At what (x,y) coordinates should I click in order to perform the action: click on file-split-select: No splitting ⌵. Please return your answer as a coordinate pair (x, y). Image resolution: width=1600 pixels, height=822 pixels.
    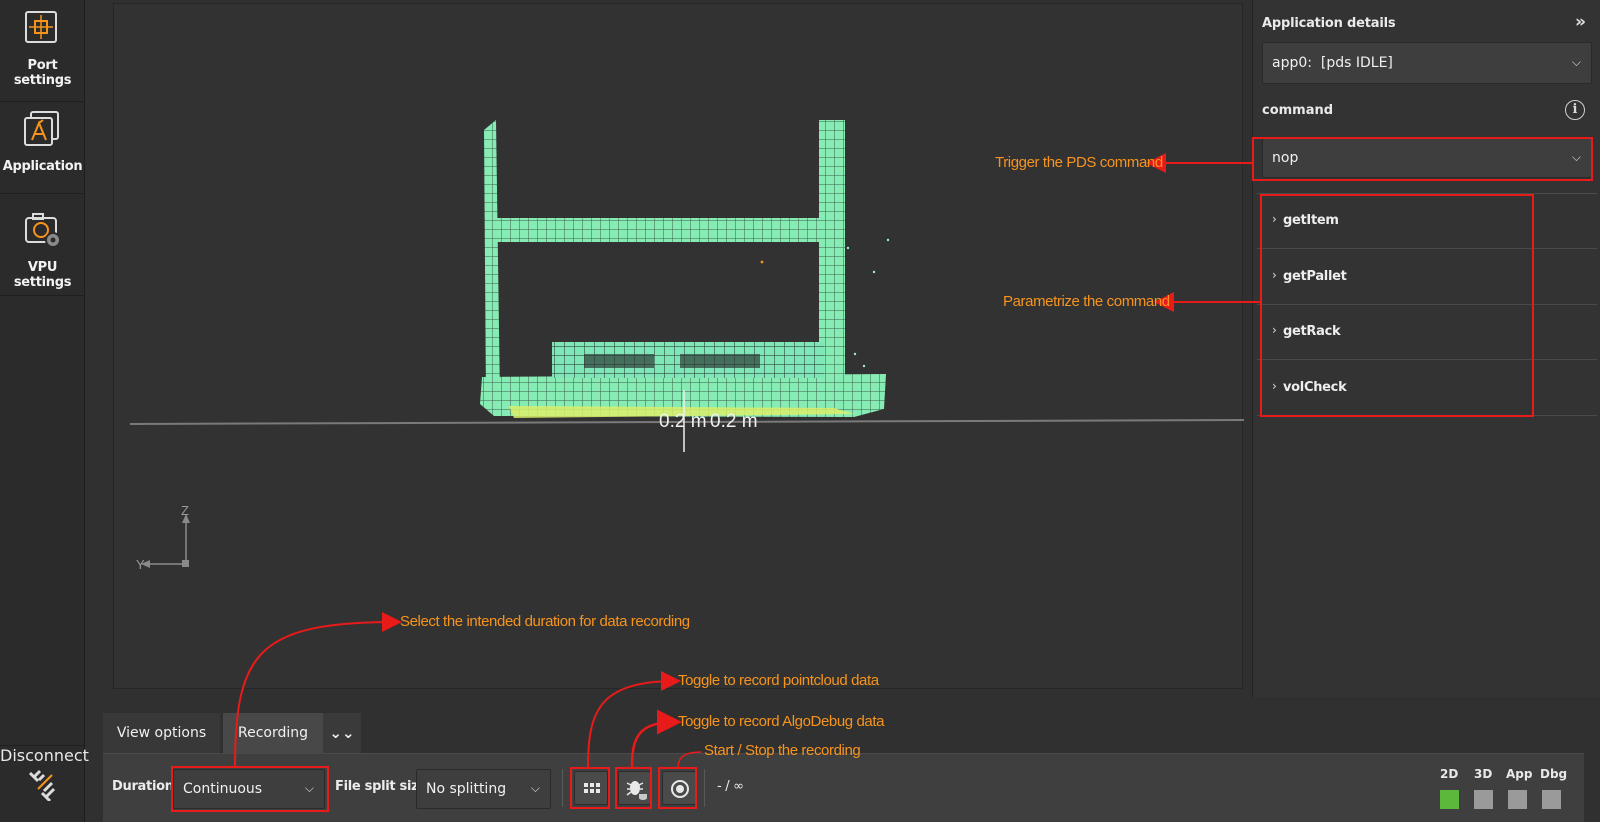
    Looking at the image, I should click on (483, 789).